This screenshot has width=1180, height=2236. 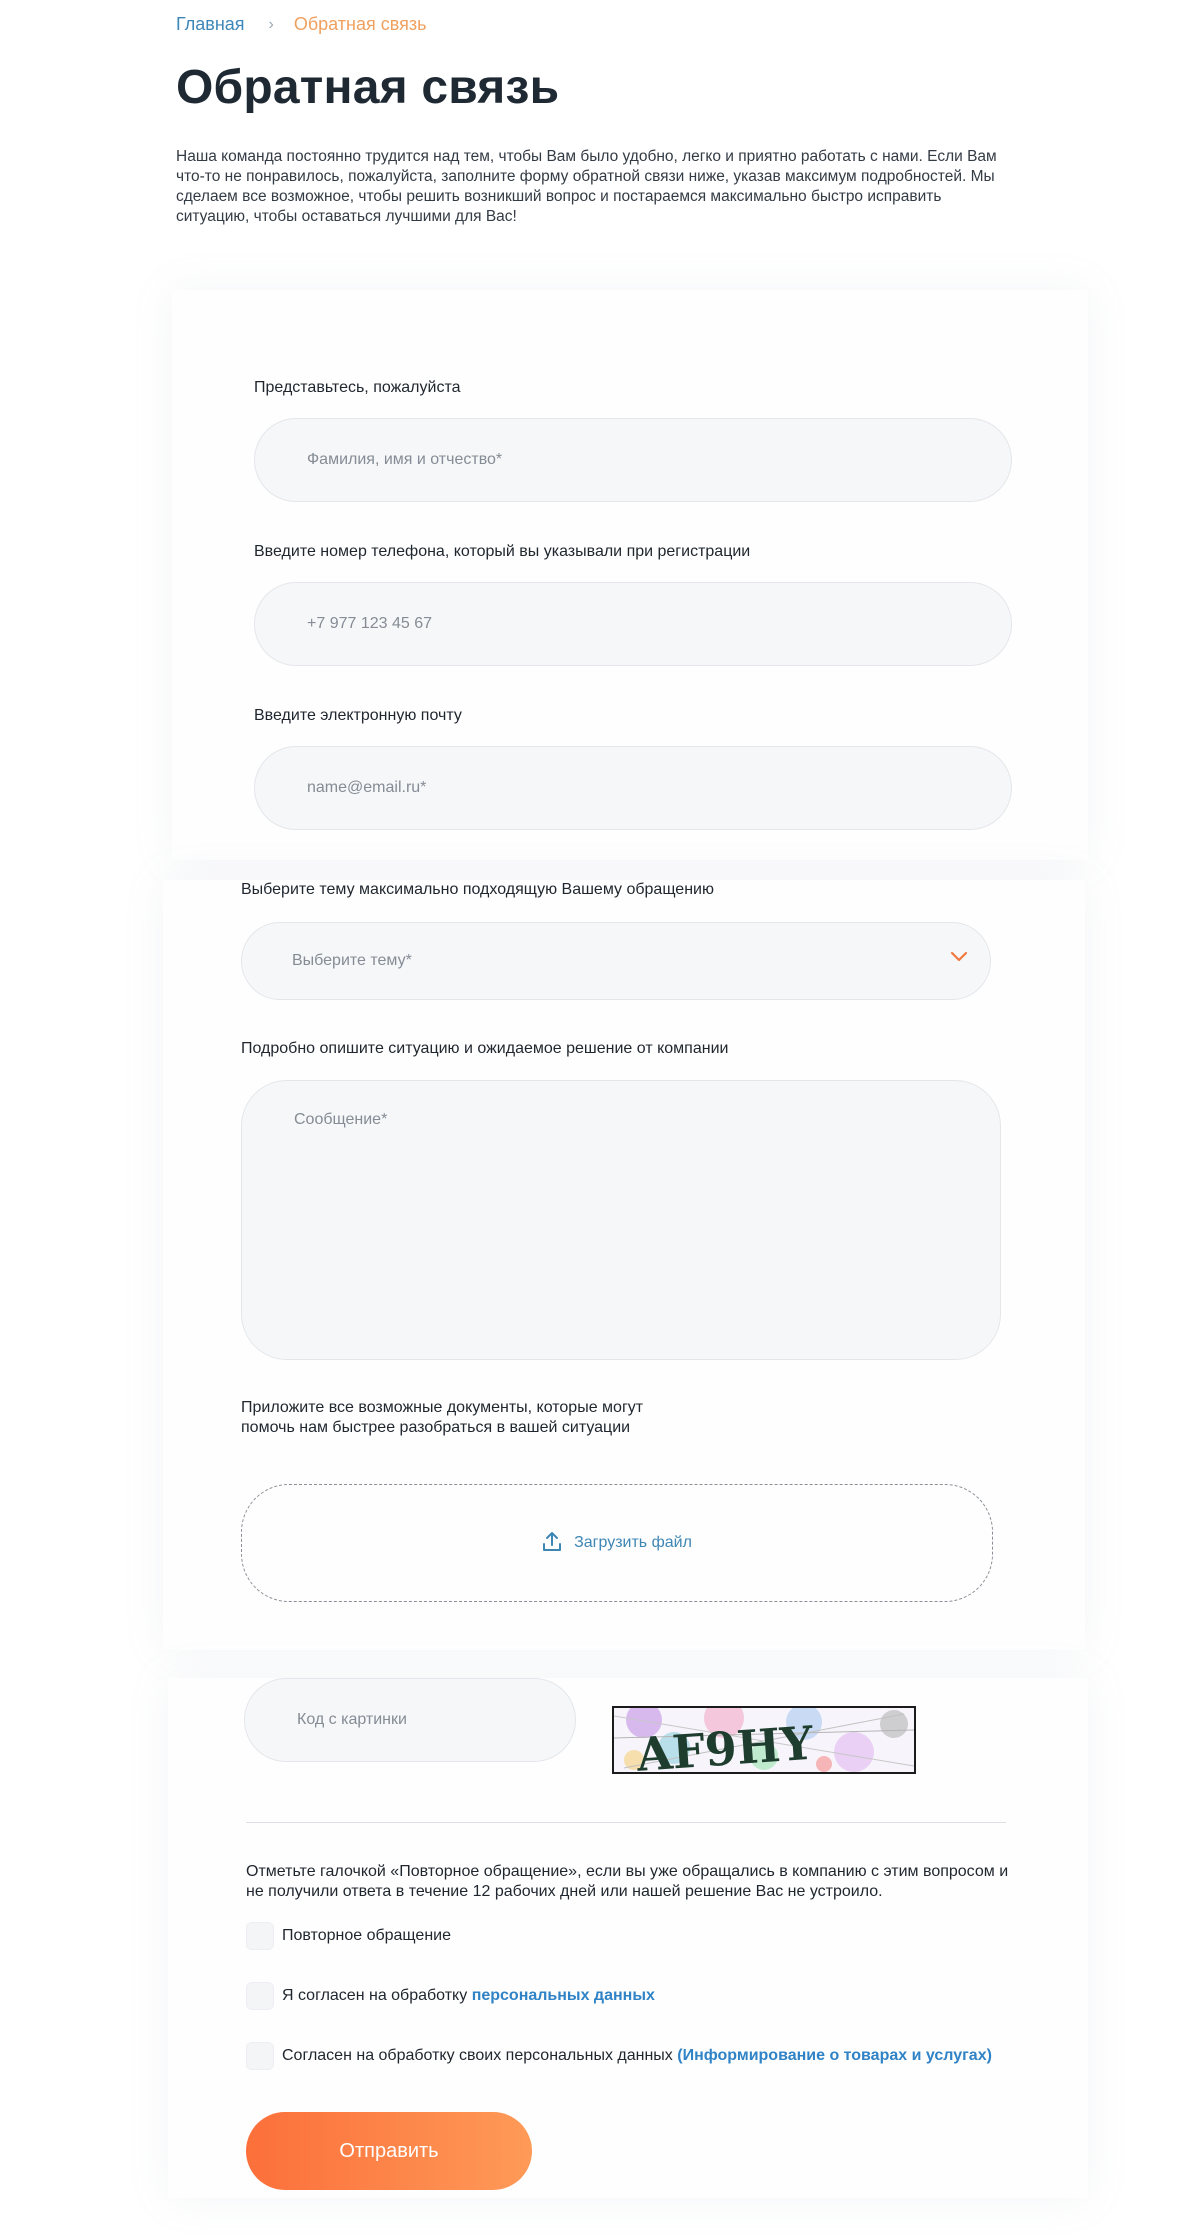 I want to click on upload-label: Загрузить файл, so click(x=633, y=1542).